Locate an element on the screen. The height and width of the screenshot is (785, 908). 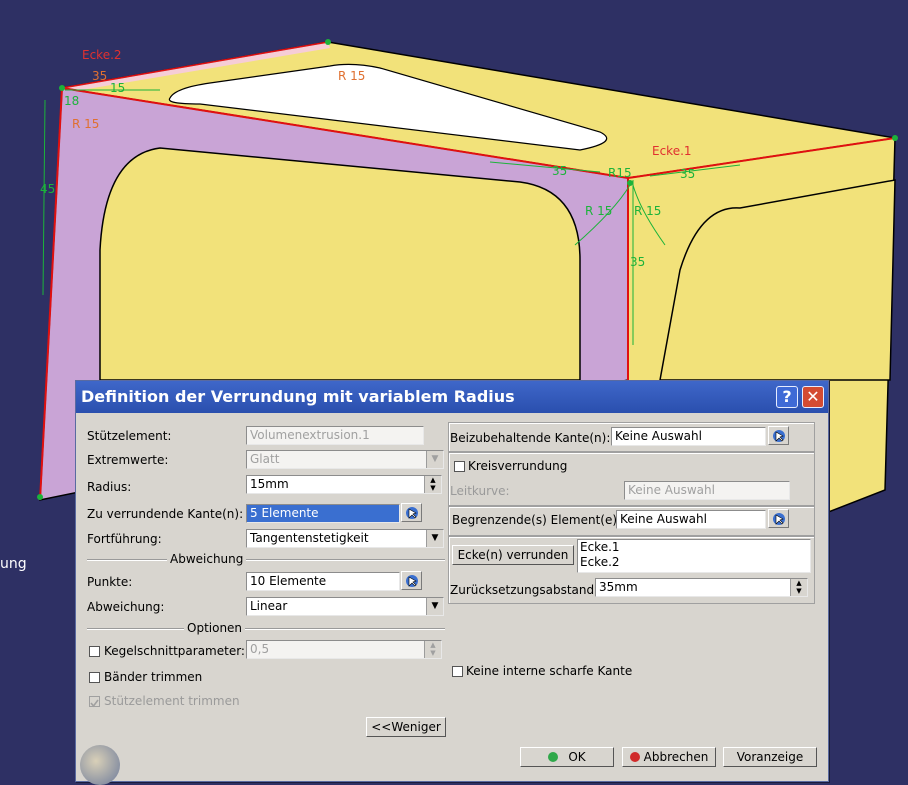
dim-label-35c: 35 is located at coordinates (687, 174).